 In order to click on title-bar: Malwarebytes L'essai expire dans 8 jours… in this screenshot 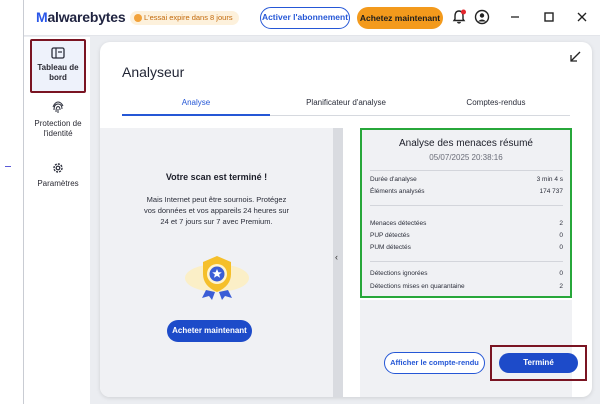, I will do `click(312, 18)`.